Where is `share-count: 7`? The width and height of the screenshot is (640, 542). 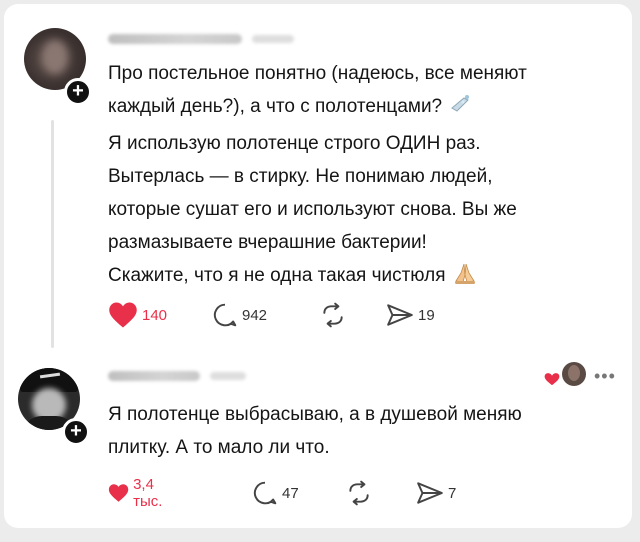 share-count: 7 is located at coordinates (452, 493).